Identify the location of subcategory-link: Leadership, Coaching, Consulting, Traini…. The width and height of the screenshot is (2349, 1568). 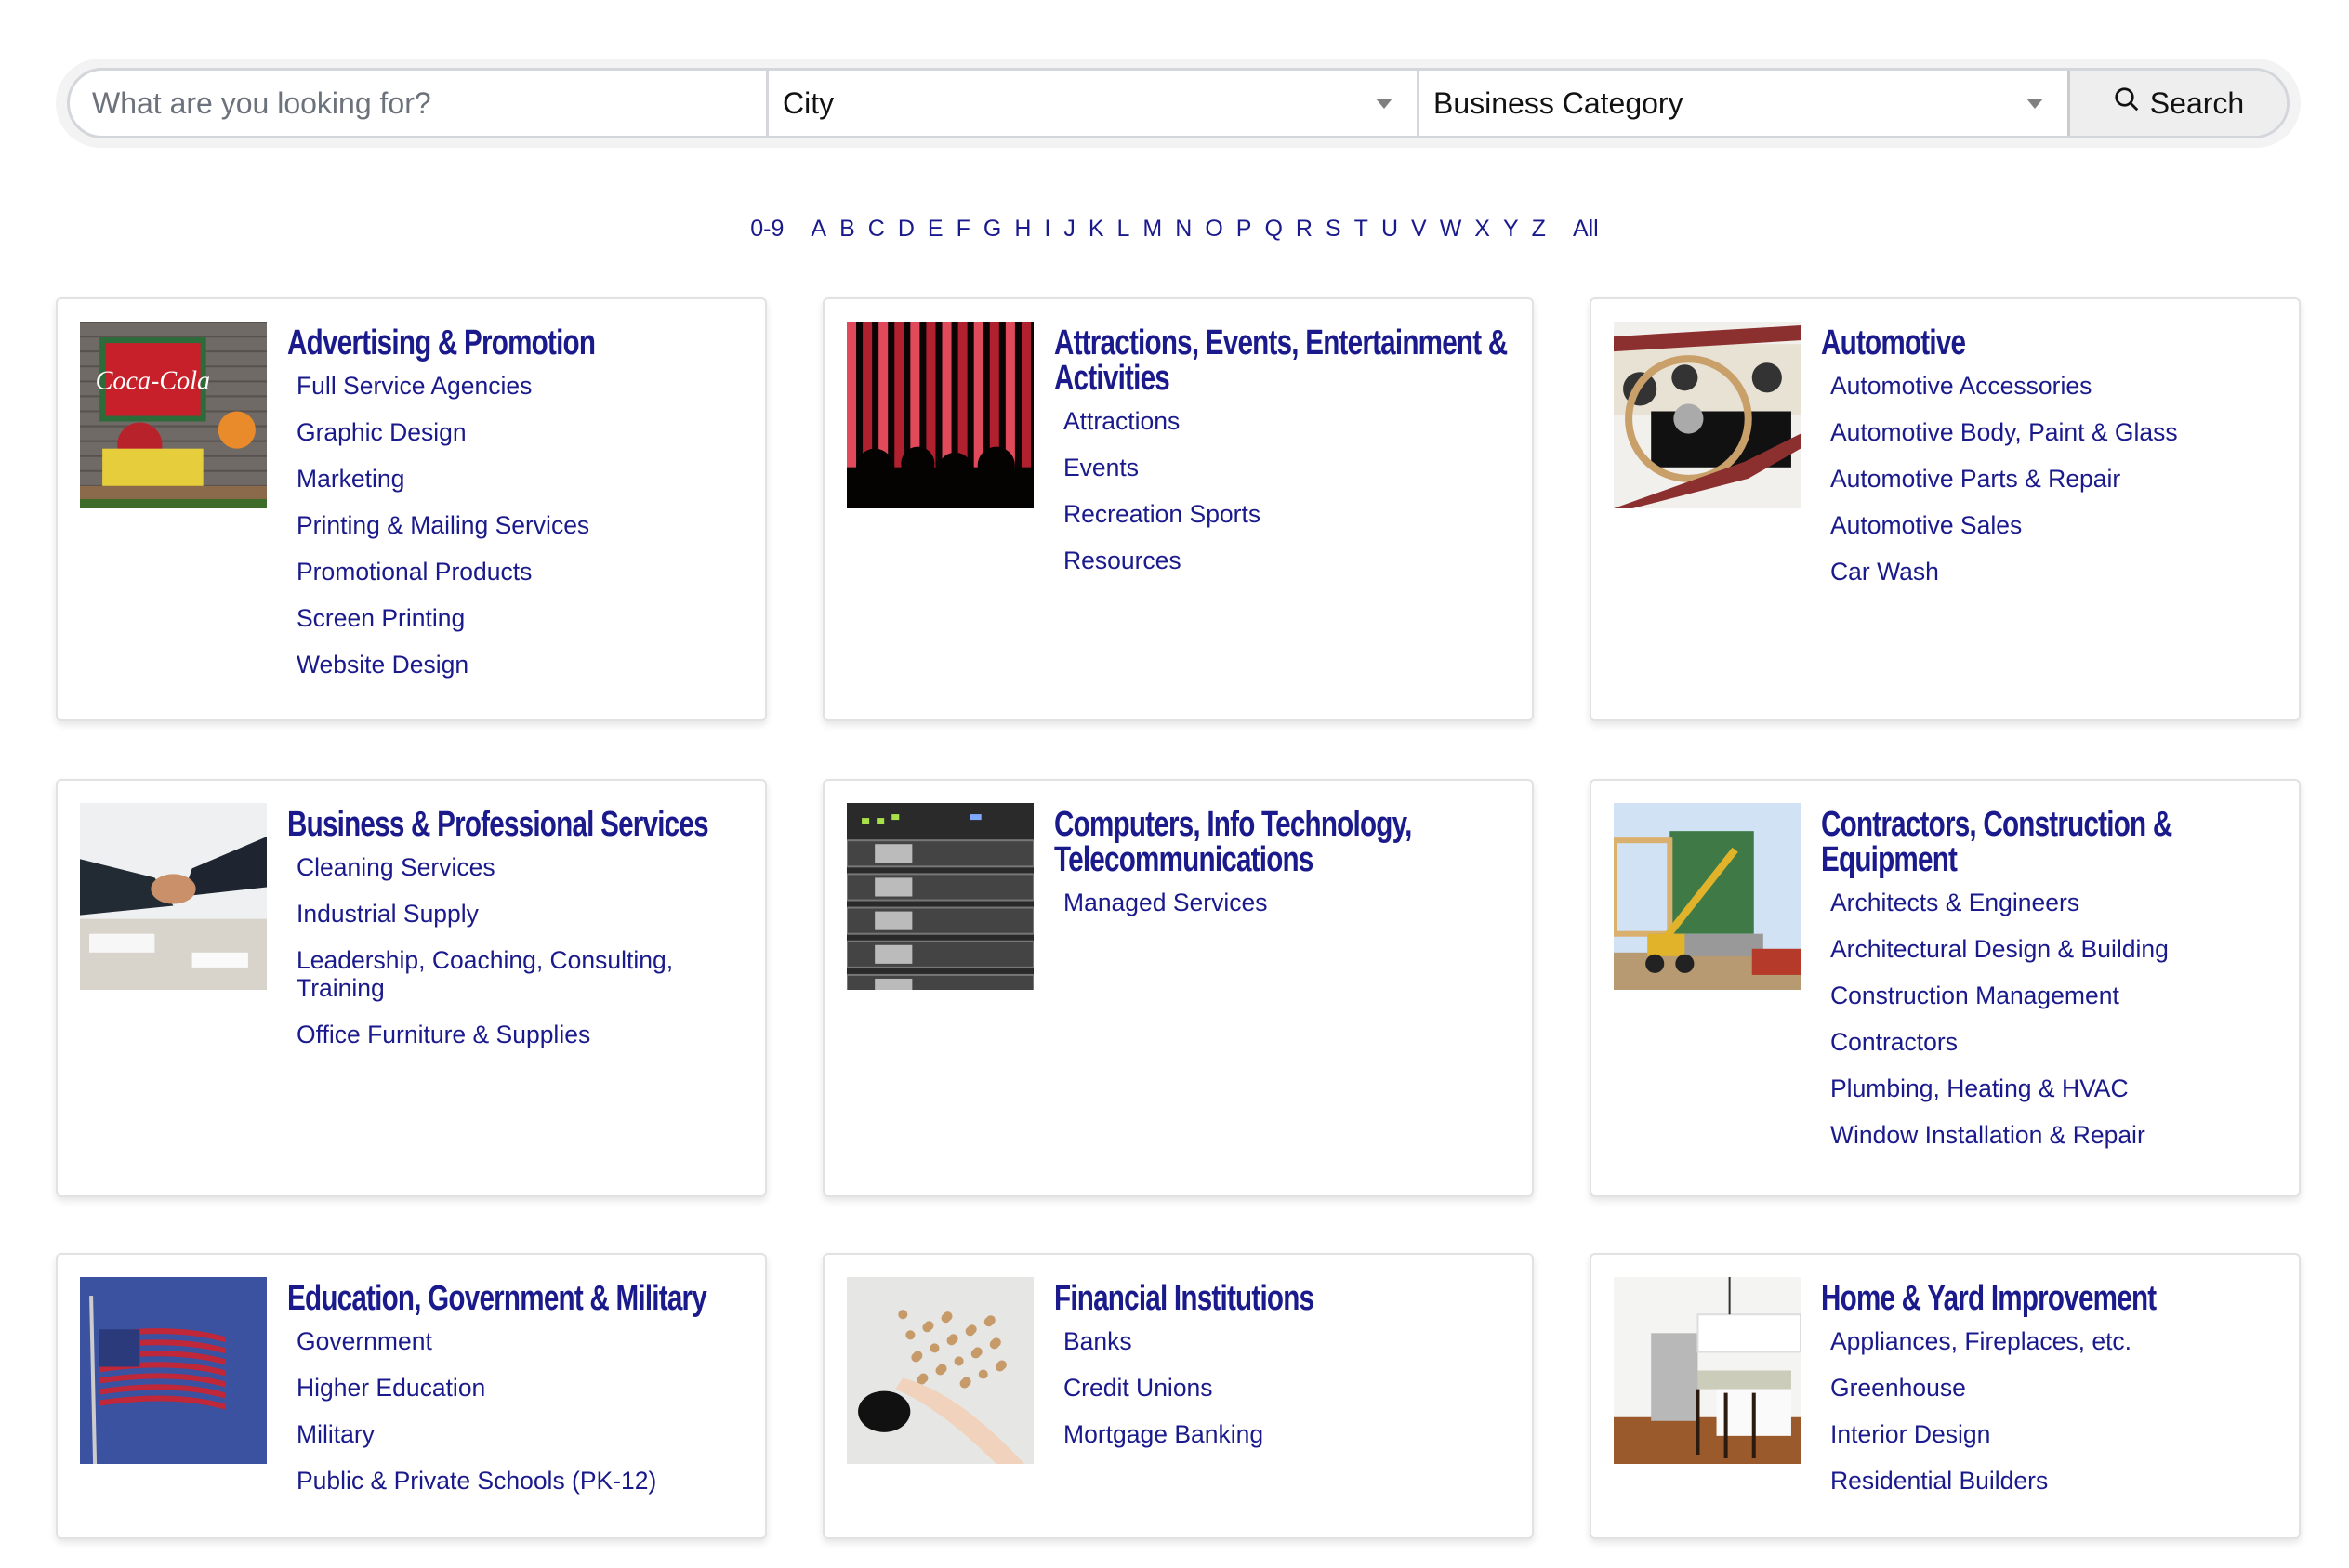
(521, 974).